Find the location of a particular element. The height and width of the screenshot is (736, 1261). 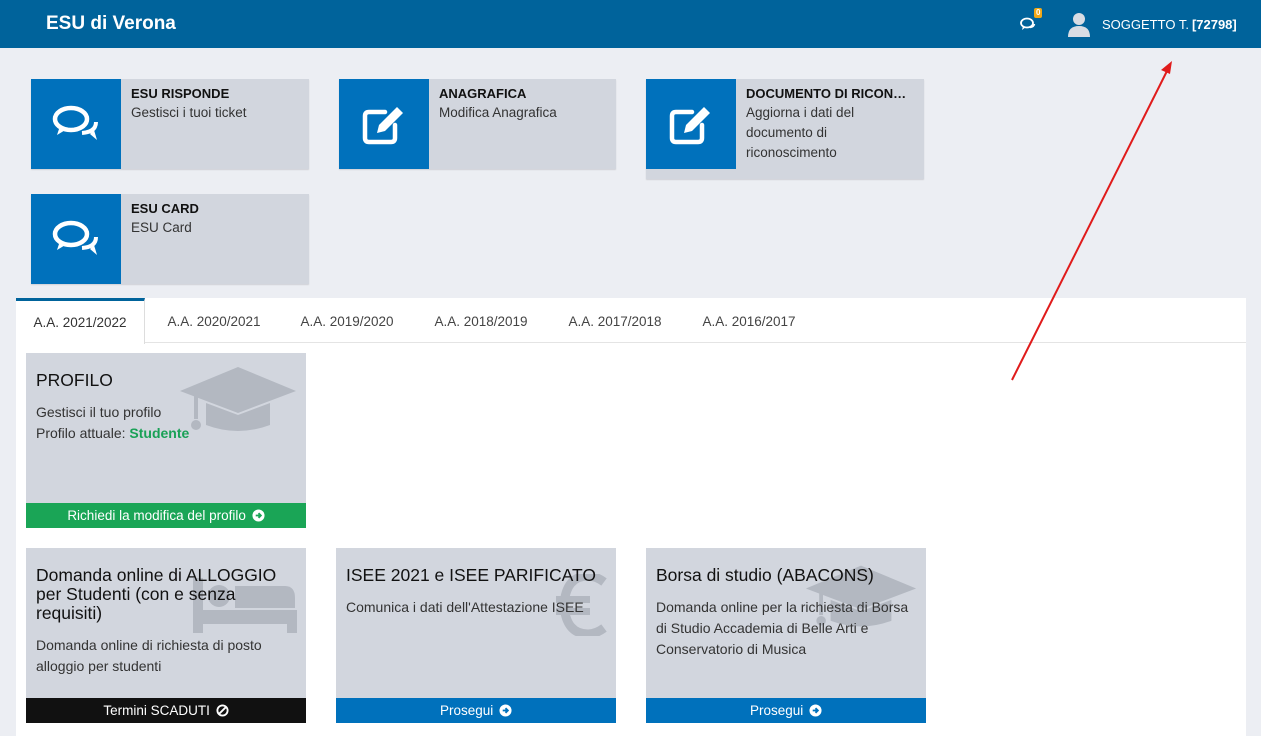

tile-esu-card: ESU CARD ESU Card is located at coordinates (170, 239).